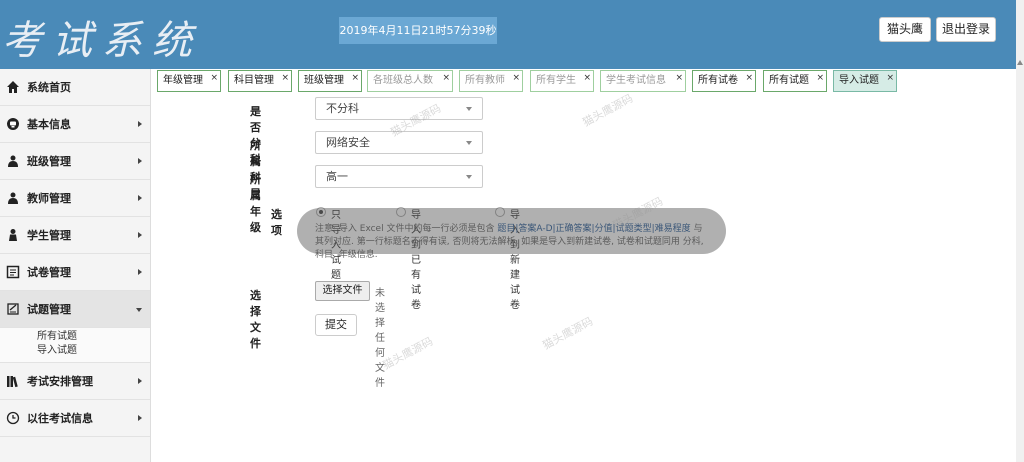 This screenshot has width=1024, height=462. I want to click on tab-label: 所有教师, so click(485, 80).